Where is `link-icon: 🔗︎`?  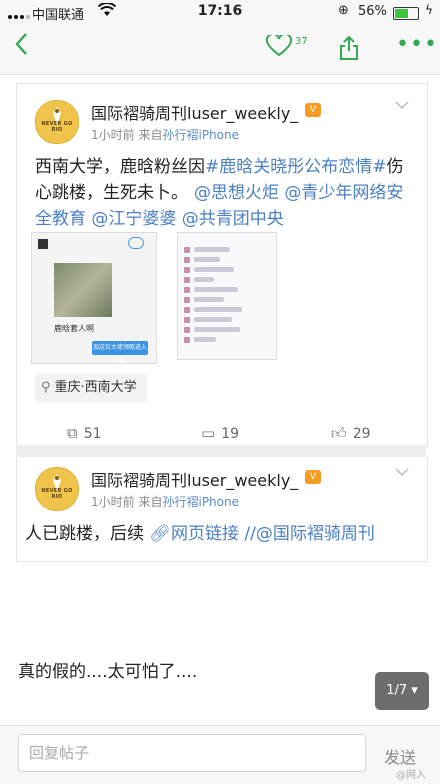 link-icon: 🔗︎ is located at coordinates (160, 534).